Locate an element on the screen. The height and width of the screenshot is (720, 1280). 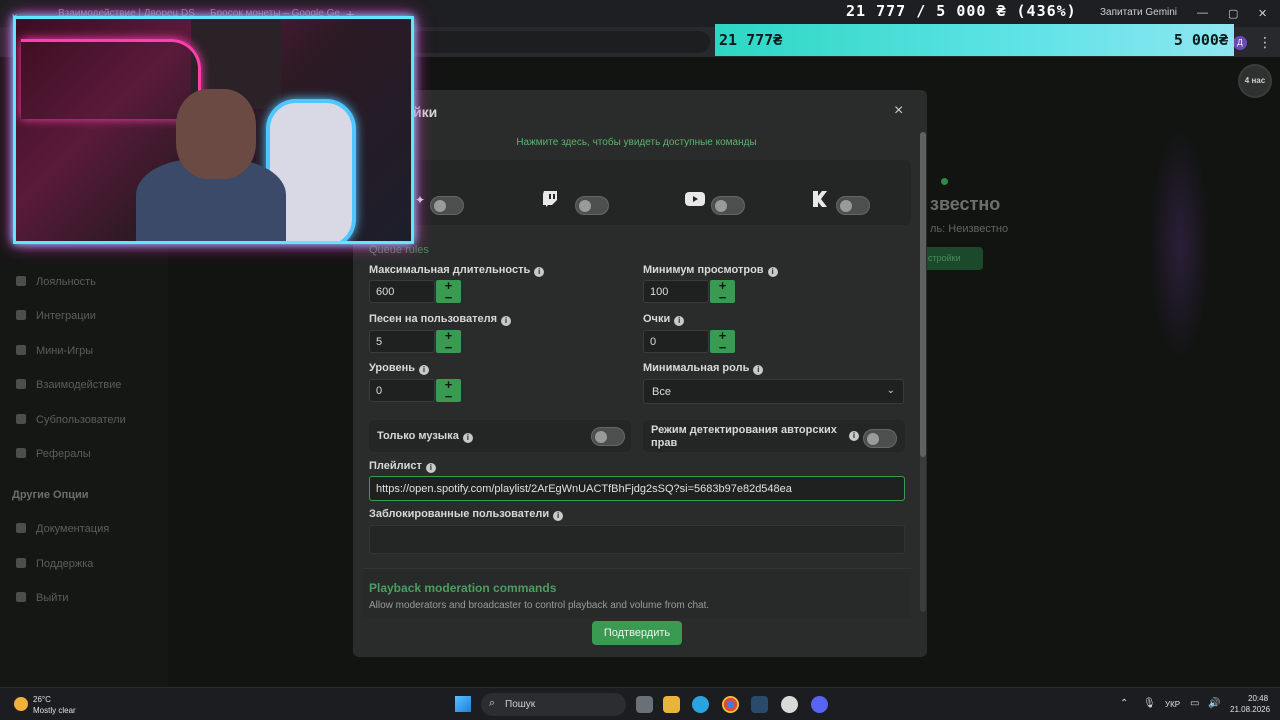
browser-menu-icon: ⋮ is located at coordinates (1265, 42).